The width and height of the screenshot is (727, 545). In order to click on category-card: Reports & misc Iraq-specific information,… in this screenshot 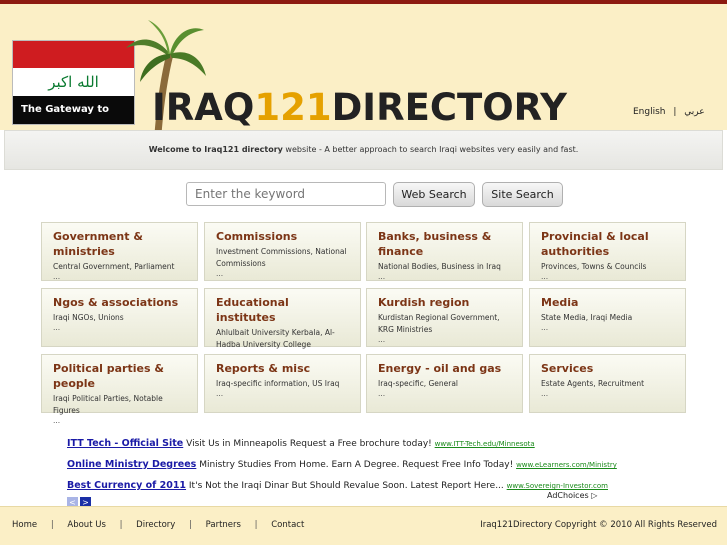, I will do `click(282, 383)`.